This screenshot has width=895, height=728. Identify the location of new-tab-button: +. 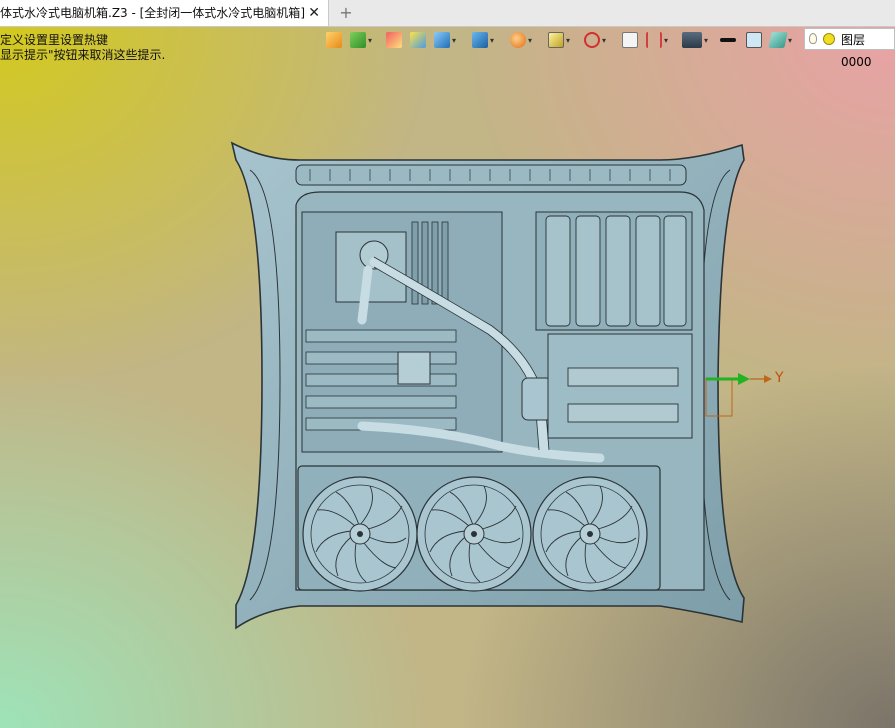
(346, 13).